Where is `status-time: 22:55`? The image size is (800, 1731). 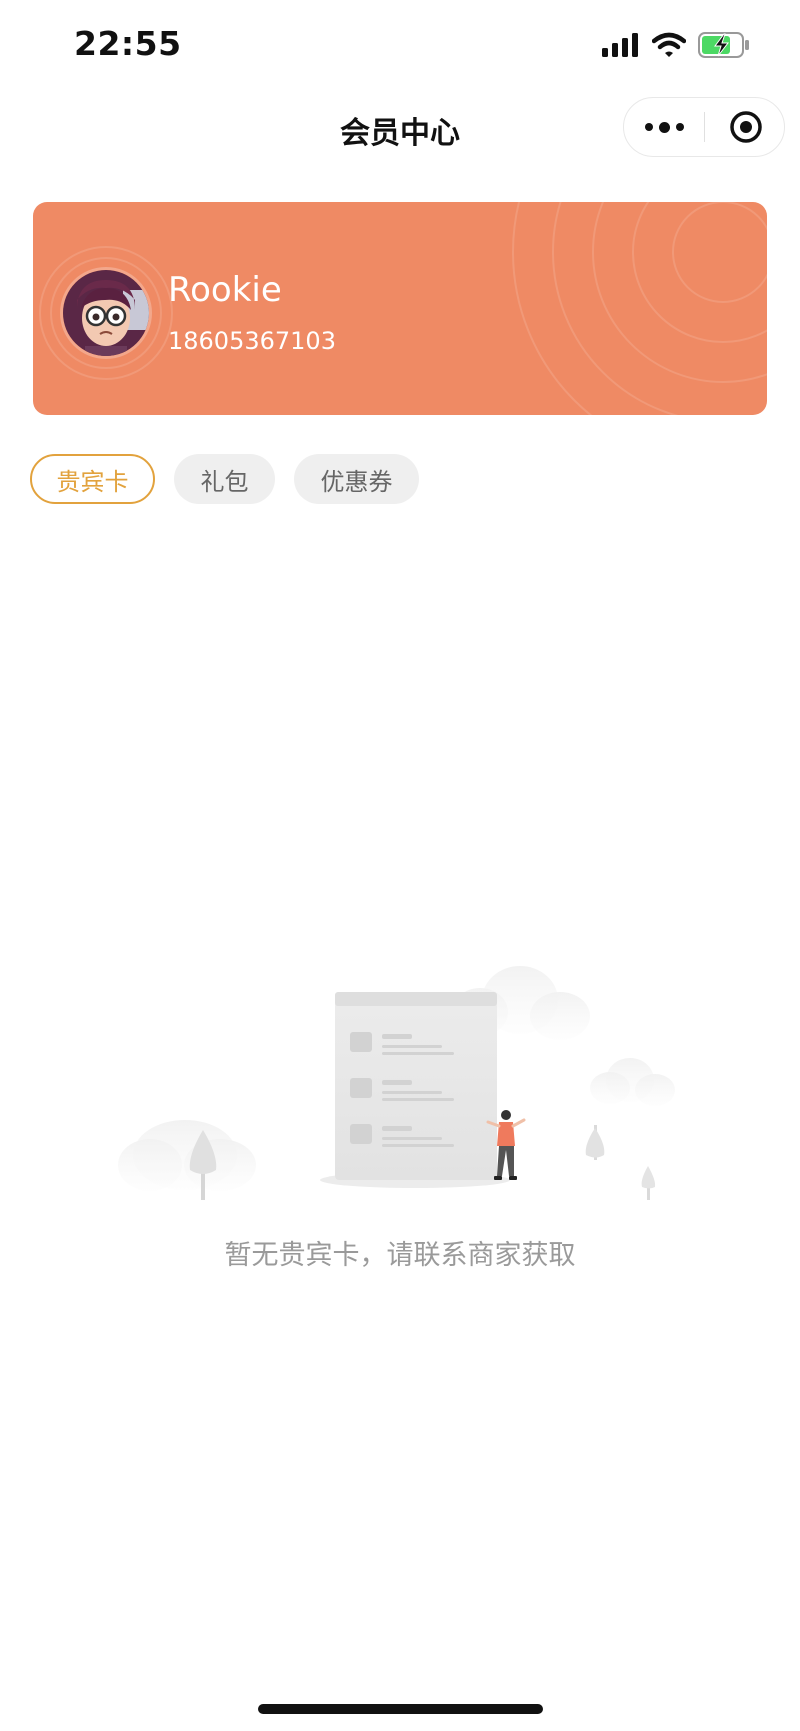 status-time: 22:55 is located at coordinates (128, 43).